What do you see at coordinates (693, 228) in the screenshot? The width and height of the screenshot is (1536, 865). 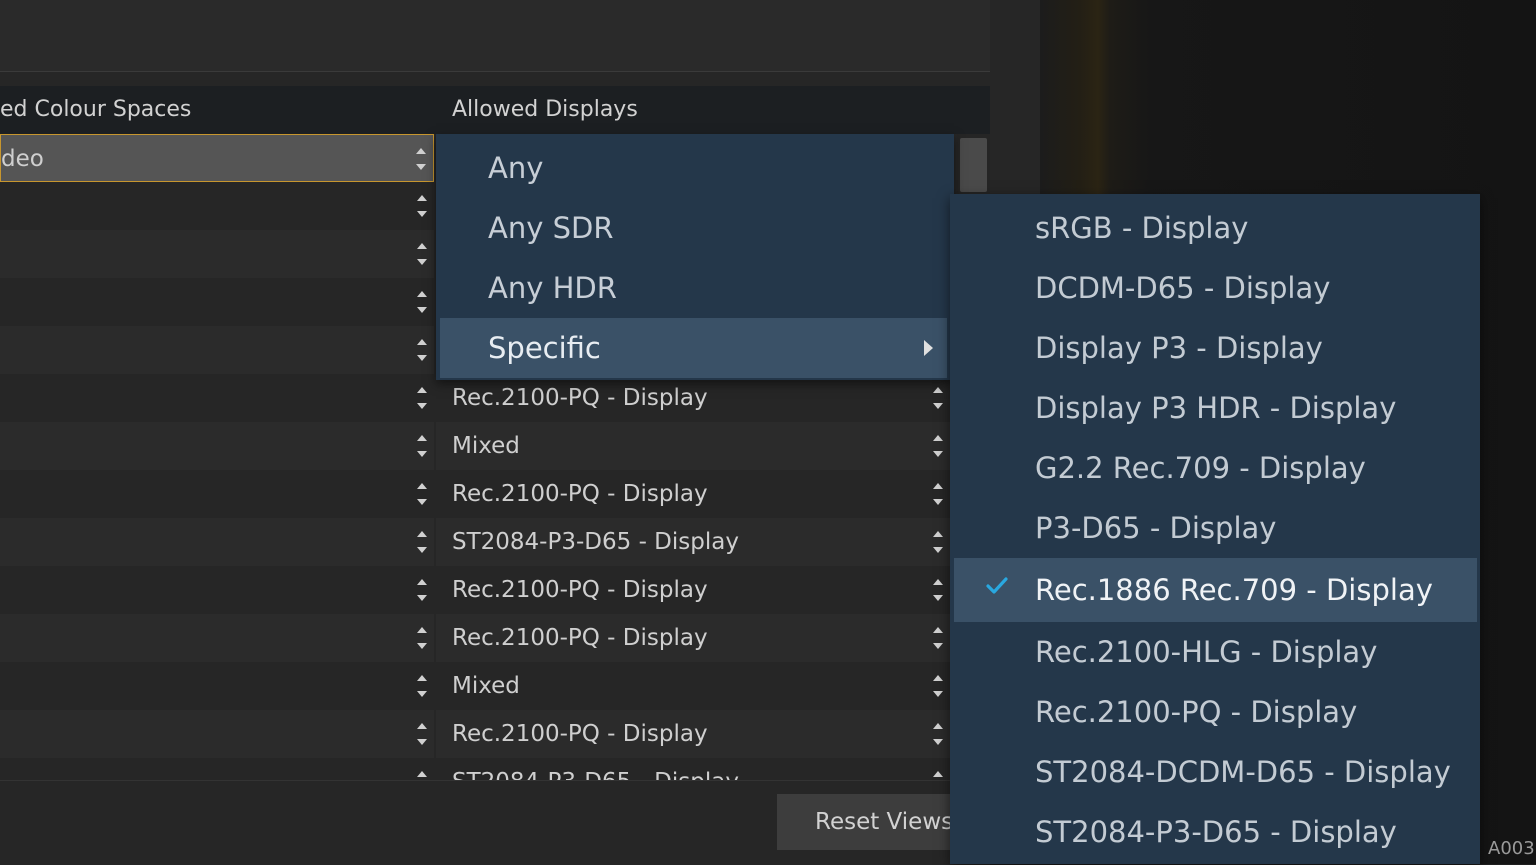 I see `menu-item-any-sdr: Any SDR` at bounding box center [693, 228].